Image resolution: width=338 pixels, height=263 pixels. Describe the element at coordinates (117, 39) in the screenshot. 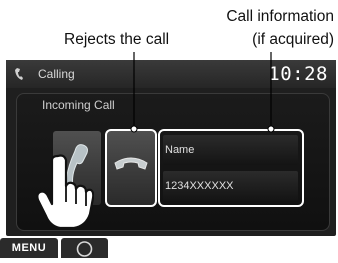

I see `callout-rejects-the-call: Rejects the call` at that location.